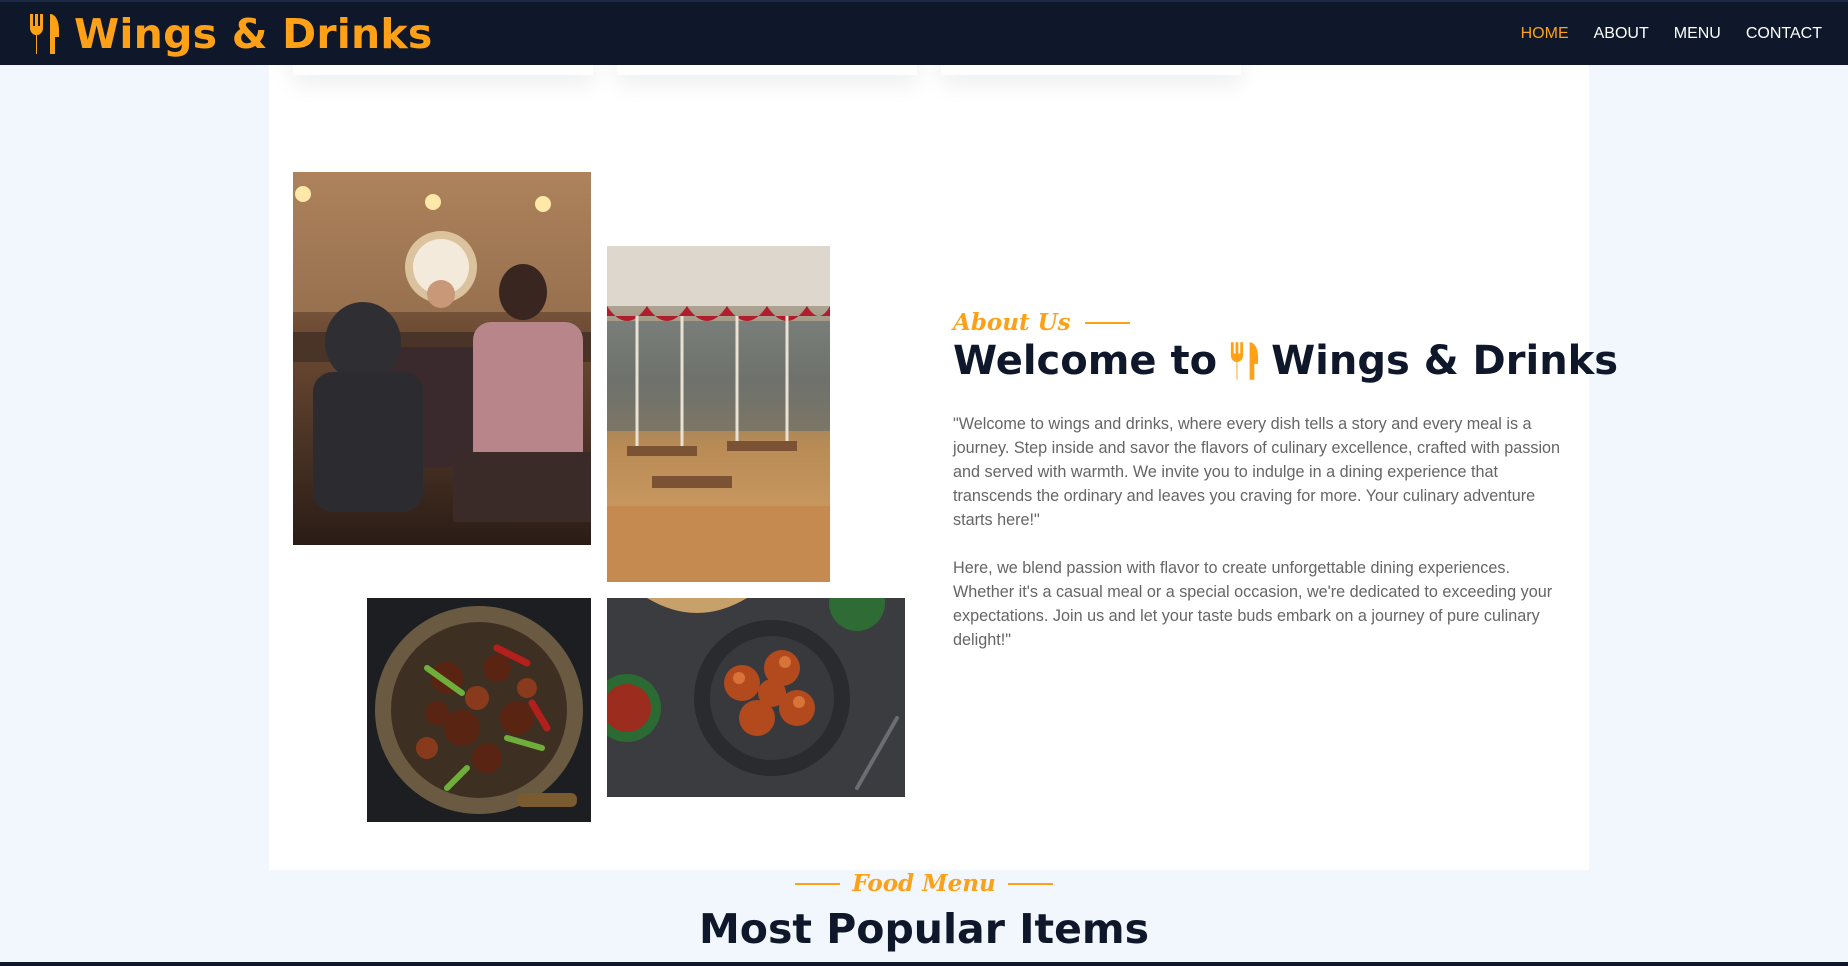  Describe the element at coordinates (929, 80) in the screenshot. I see `service-cards-edge` at that location.